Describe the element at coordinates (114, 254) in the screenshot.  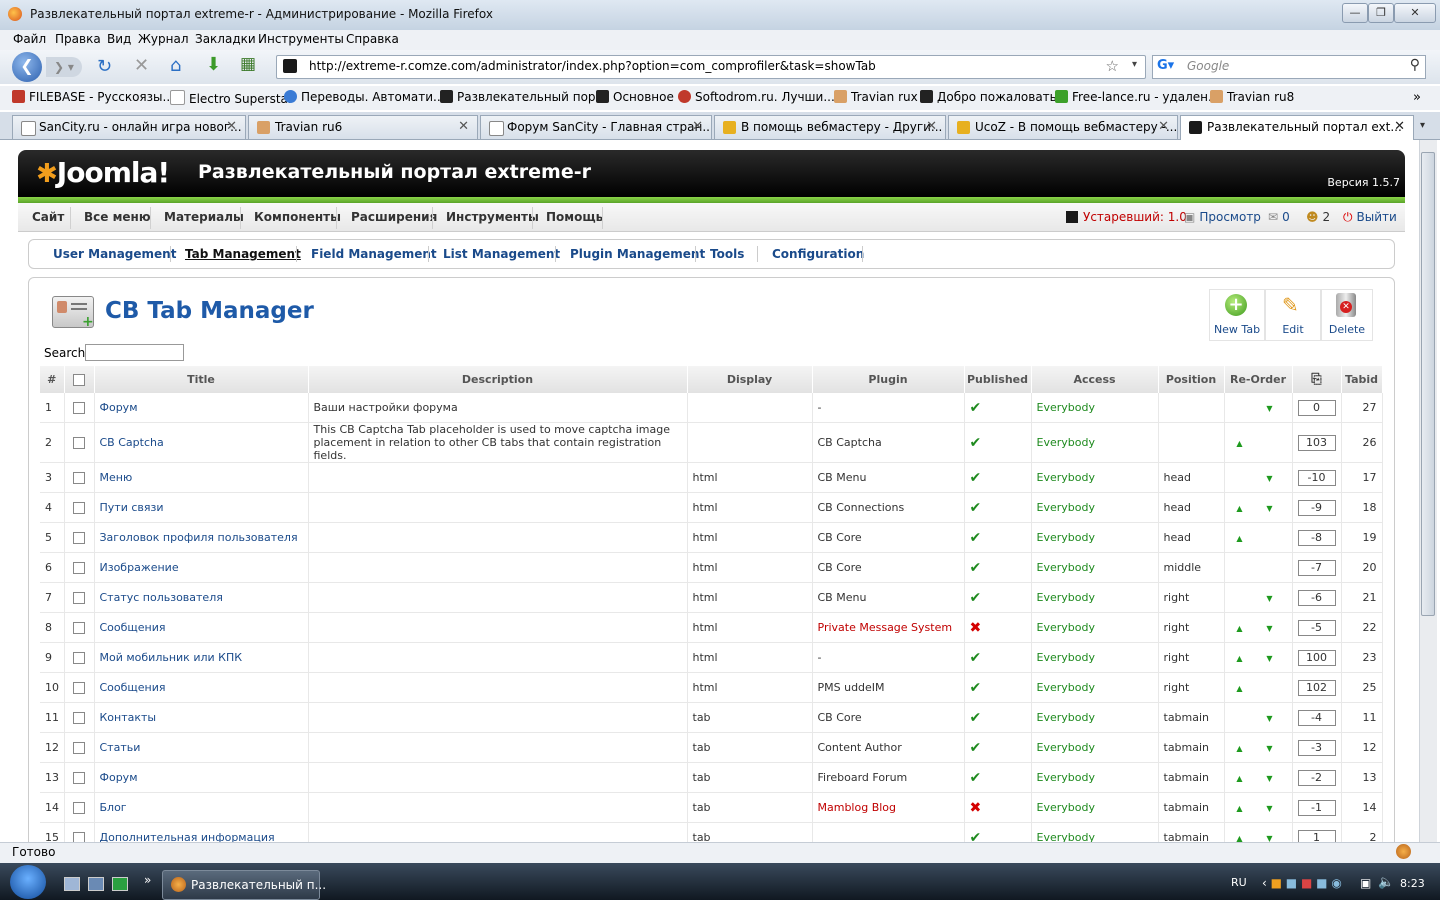
I see `submenu-user-management: User Management` at that location.